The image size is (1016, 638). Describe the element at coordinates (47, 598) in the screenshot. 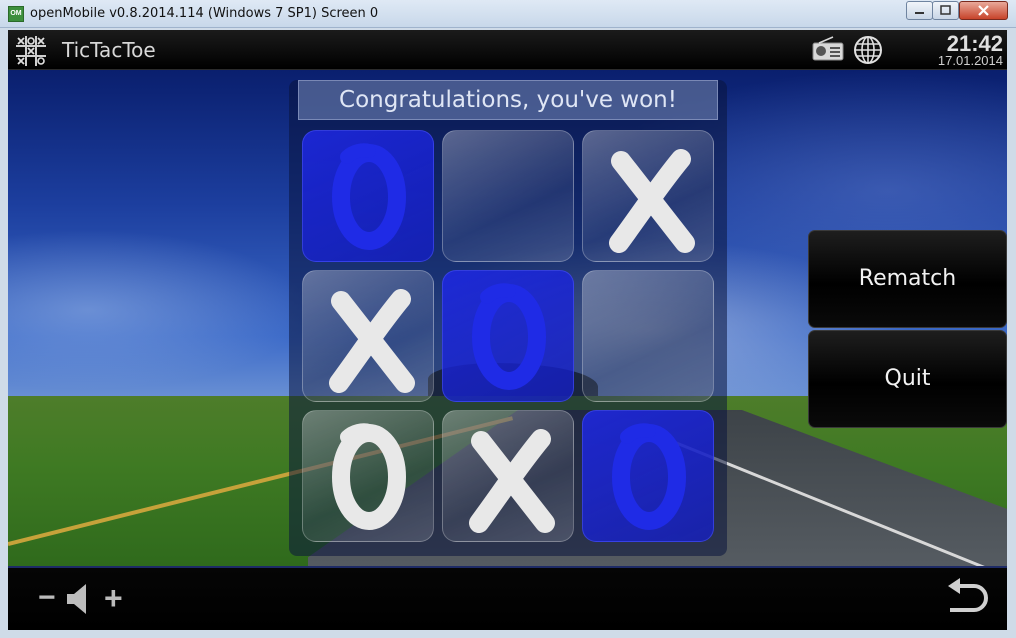

I see `volume-down-button: −` at that location.